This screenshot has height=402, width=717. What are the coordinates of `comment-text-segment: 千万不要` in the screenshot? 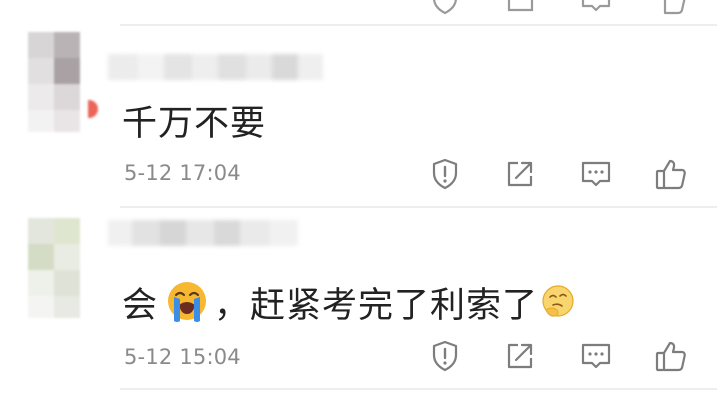 It's located at (194, 123).